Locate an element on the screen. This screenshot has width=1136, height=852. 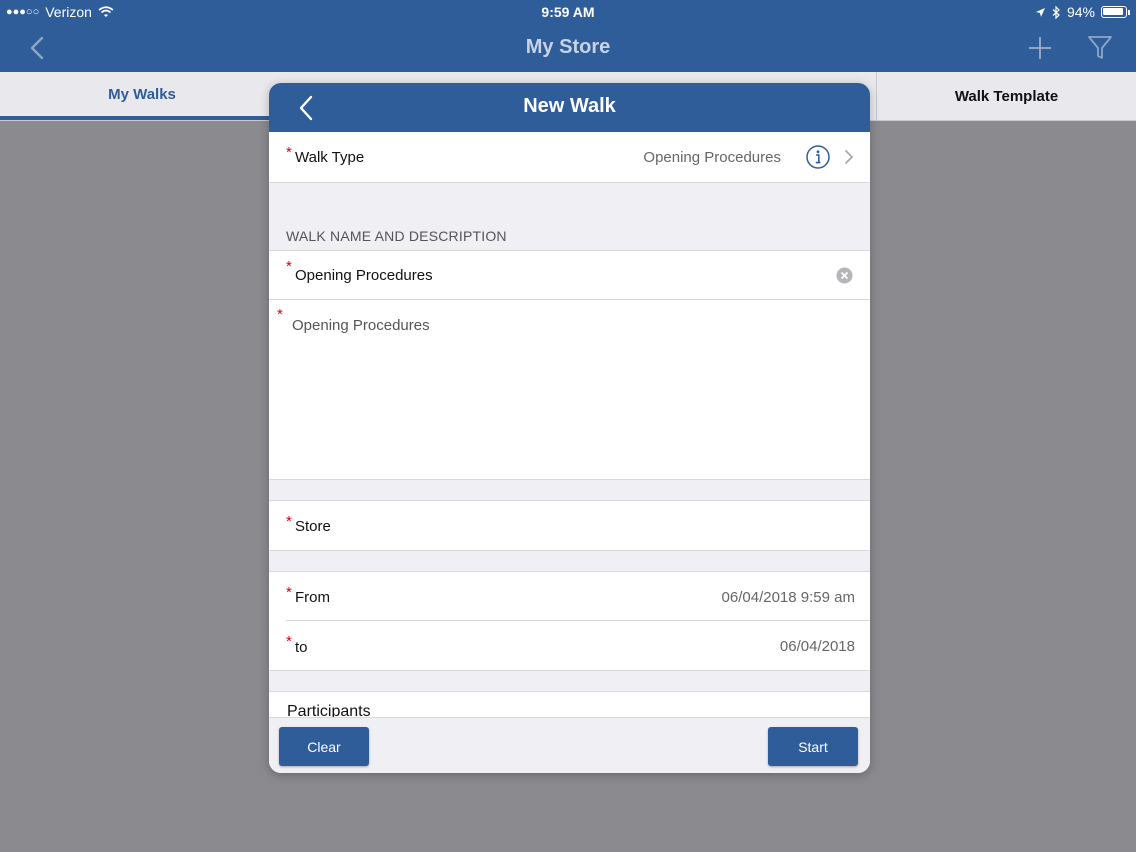
status-right: 94% is located at coordinates (1082, 12).